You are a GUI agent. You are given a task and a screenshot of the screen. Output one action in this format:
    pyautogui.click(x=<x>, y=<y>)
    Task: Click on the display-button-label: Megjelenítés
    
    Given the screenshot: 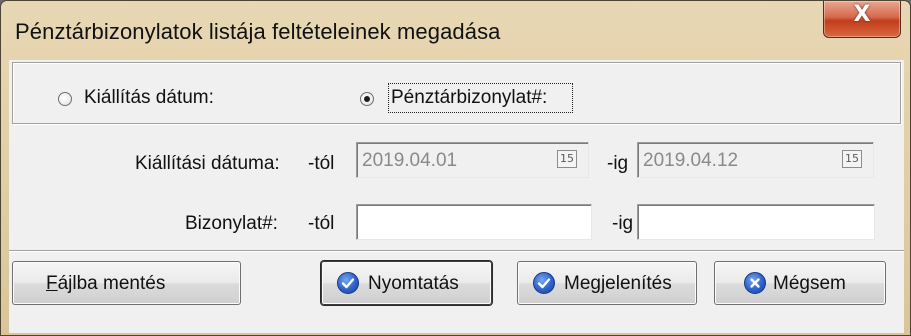 What is the action you would take?
    pyautogui.click(x=618, y=283)
    